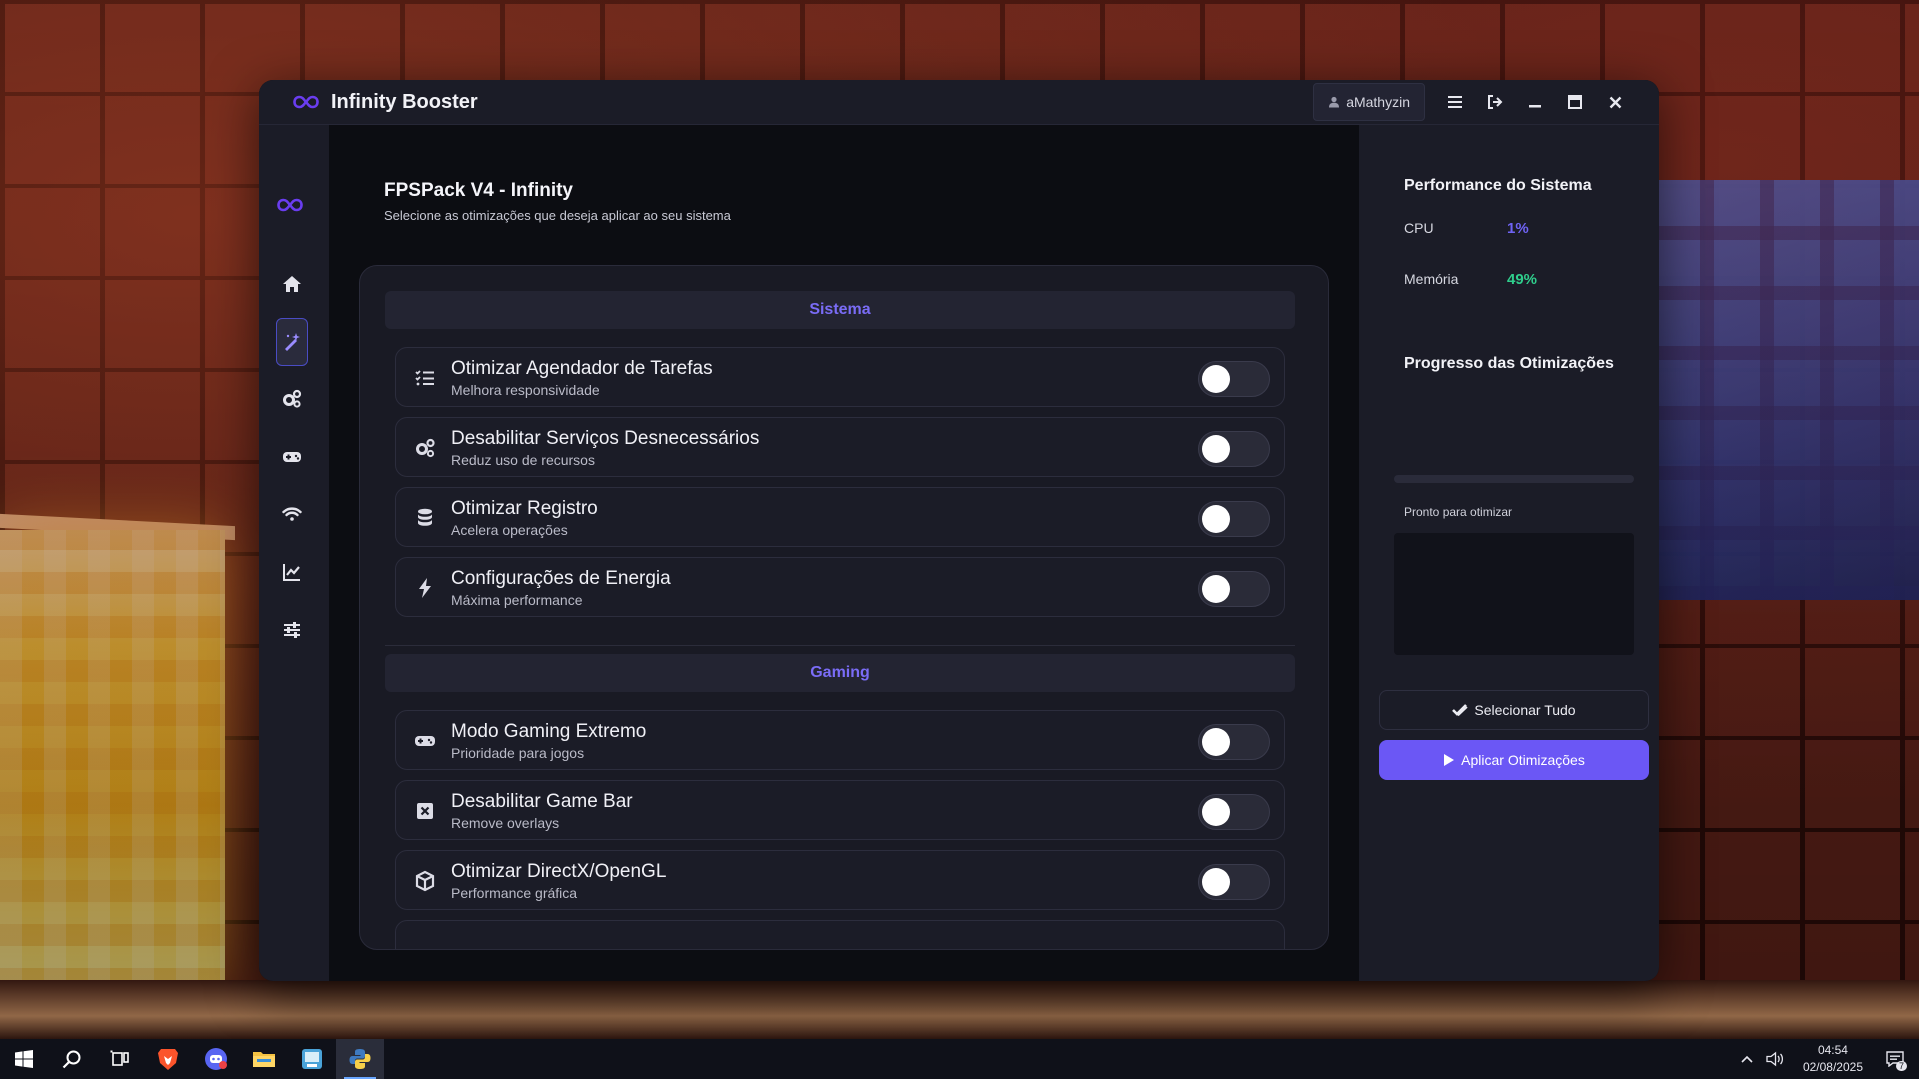 This screenshot has width=1919, height=1079. I want to click on option-description: Remove overlays, so click(505, 823).